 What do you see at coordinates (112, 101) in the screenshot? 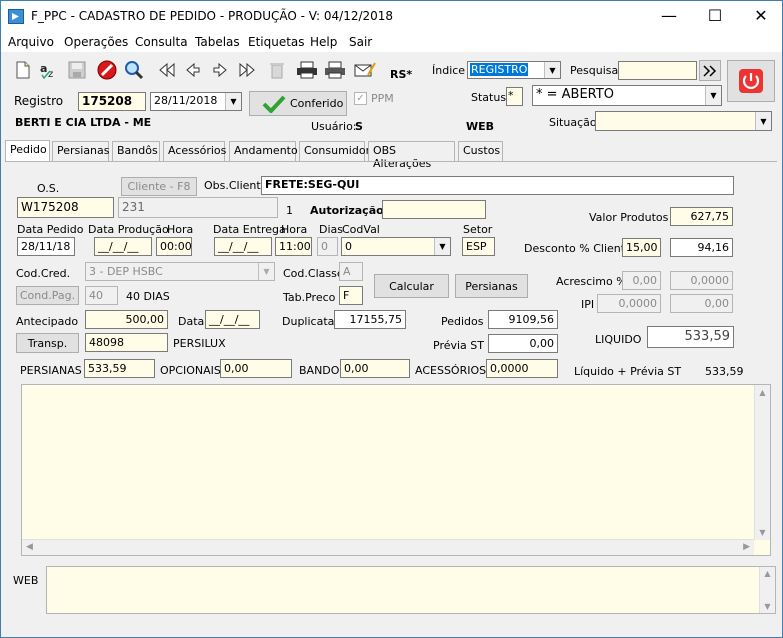
I see `registro-input: 175208` at bounding box center [112, 101].